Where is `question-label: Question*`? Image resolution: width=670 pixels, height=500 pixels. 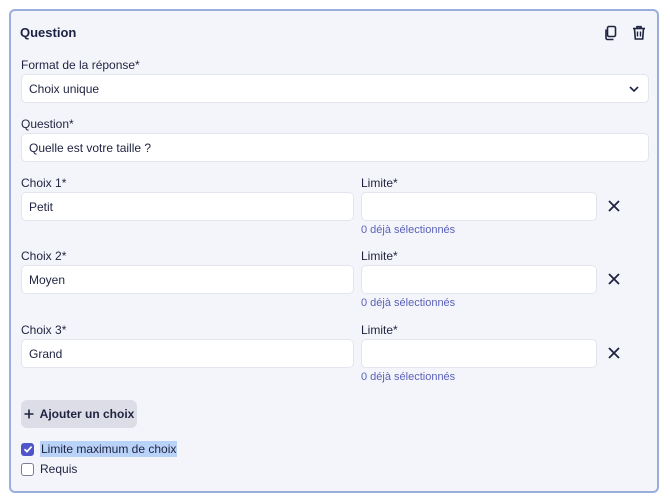 question-label: Question* is located at coordinates (47, 124).